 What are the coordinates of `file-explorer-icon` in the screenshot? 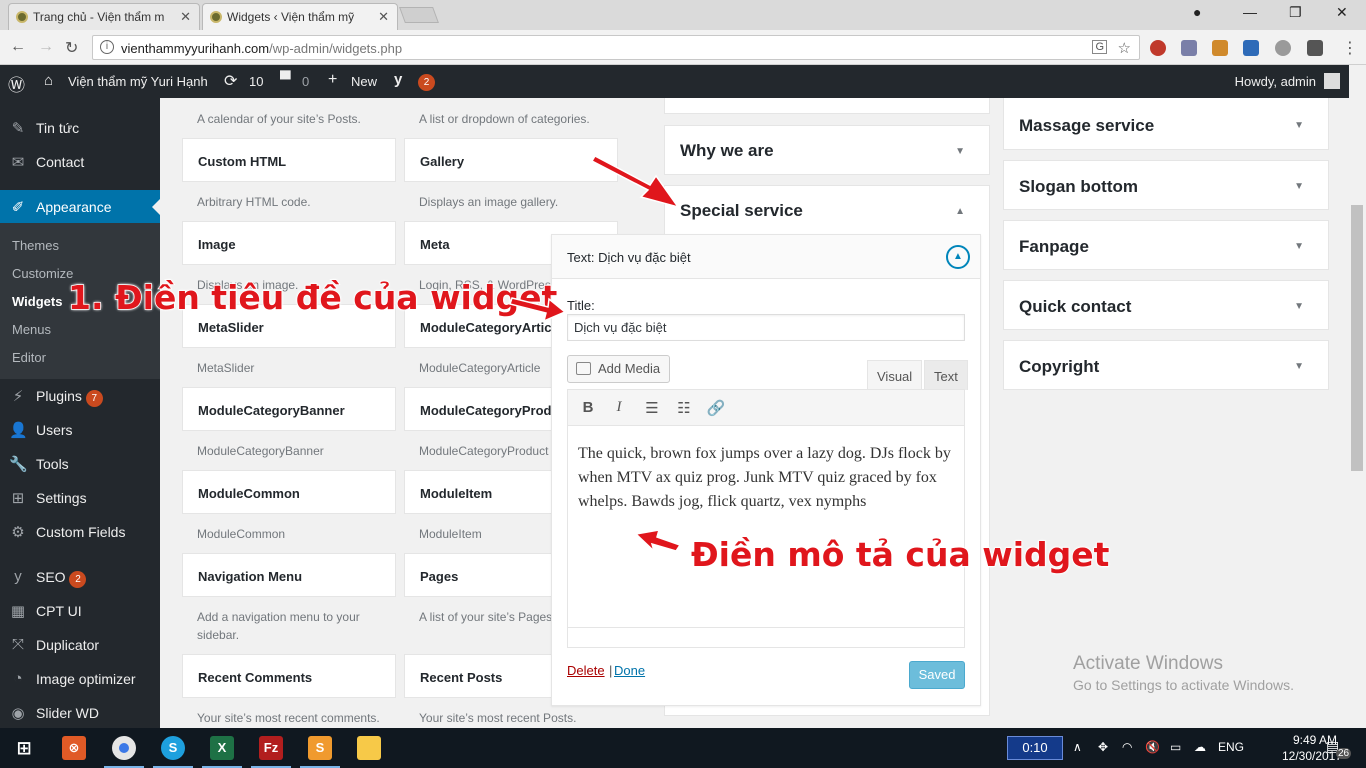 It's located at (369, 748).